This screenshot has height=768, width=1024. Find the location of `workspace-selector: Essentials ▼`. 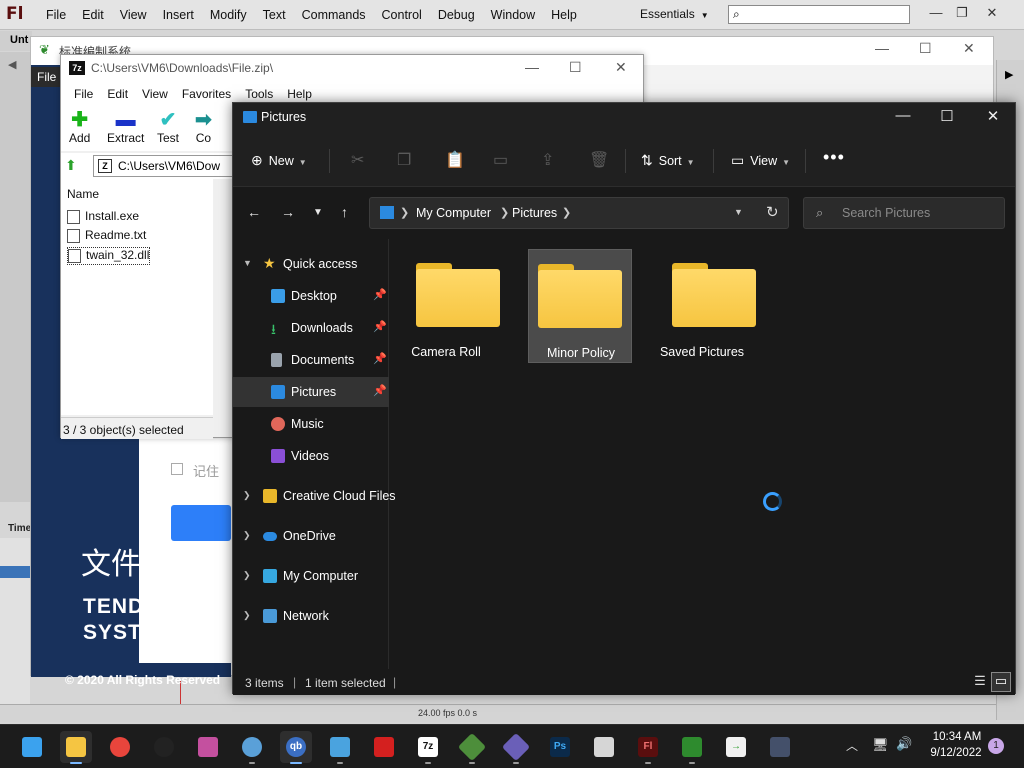

workspace-selector: Essentials ▼ is located at coordinates (674, 14).